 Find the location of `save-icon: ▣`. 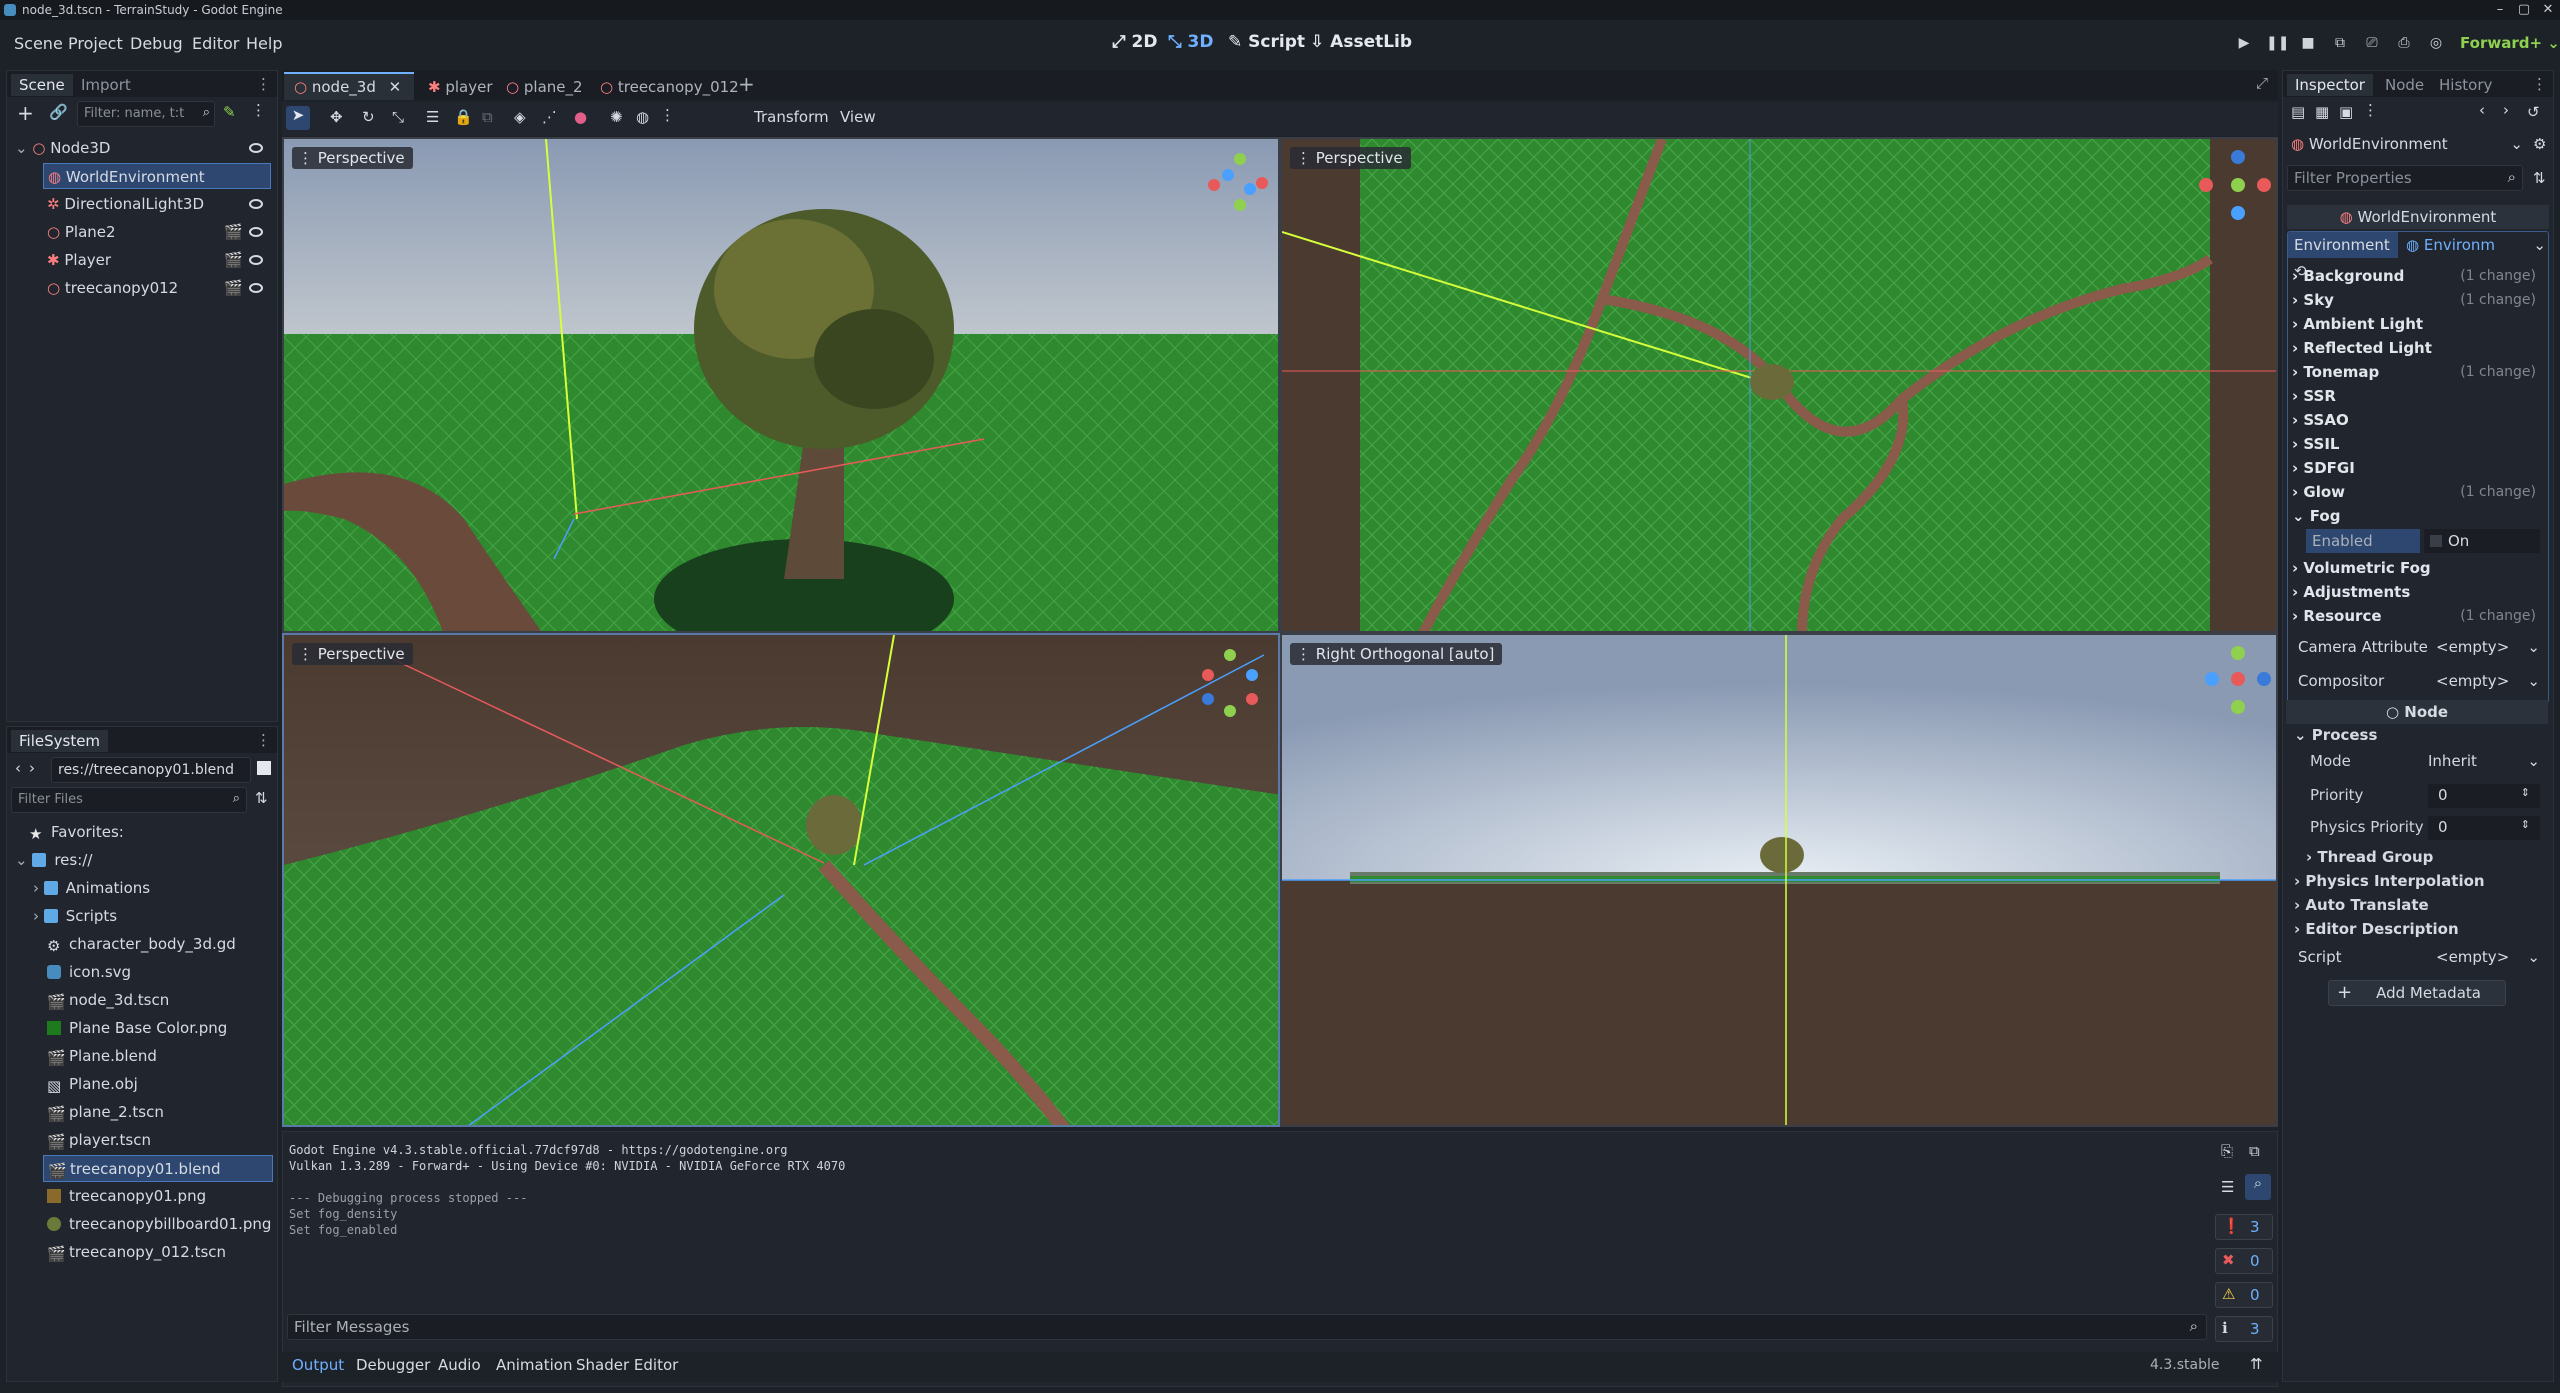

save-icon: ▣ is located at coordinates (2346, 112).